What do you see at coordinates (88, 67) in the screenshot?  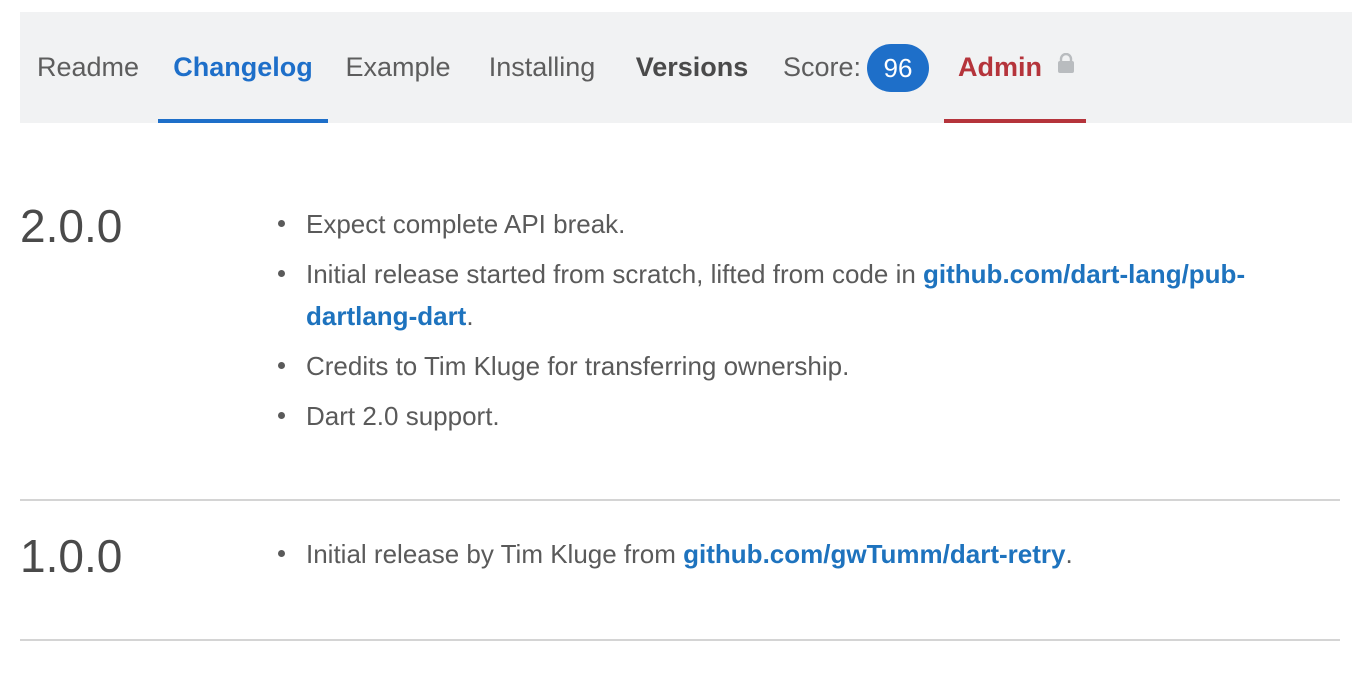 I see `tab-readme: Readme` at bounding box center [88, 67].